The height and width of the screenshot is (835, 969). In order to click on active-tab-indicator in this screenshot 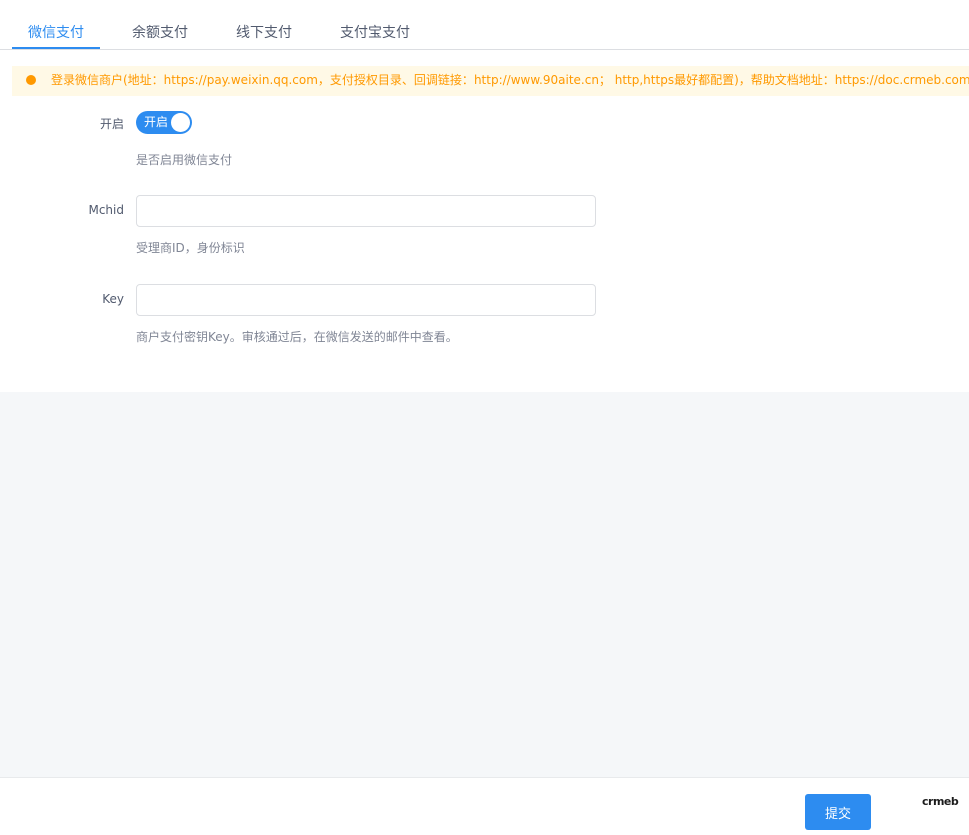, I will do `click(56, 48)`.